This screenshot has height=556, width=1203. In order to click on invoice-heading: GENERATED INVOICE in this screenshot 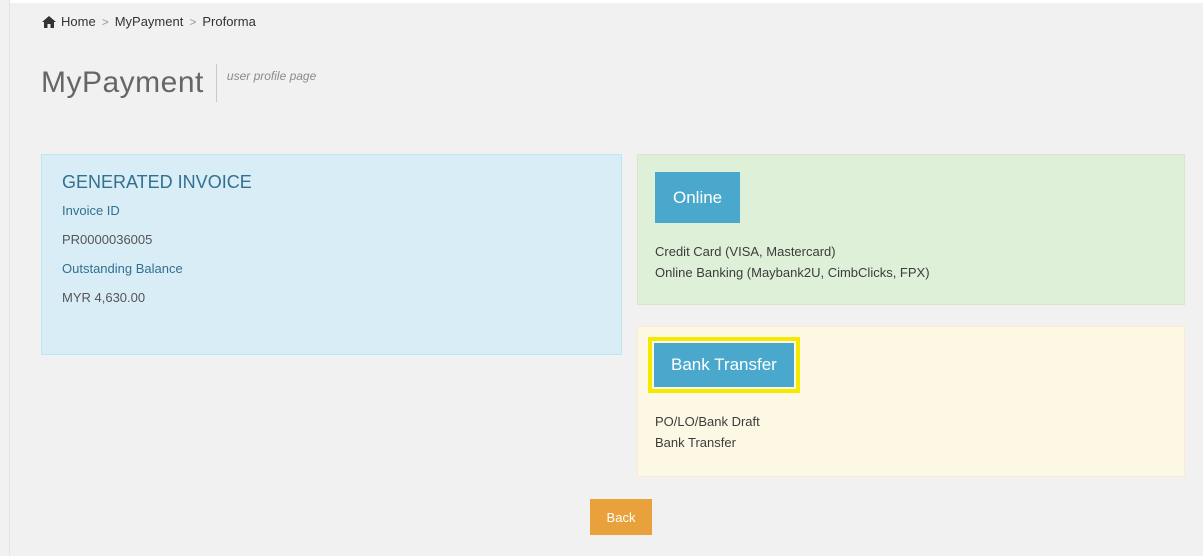, I will do `click(157, 182)`.